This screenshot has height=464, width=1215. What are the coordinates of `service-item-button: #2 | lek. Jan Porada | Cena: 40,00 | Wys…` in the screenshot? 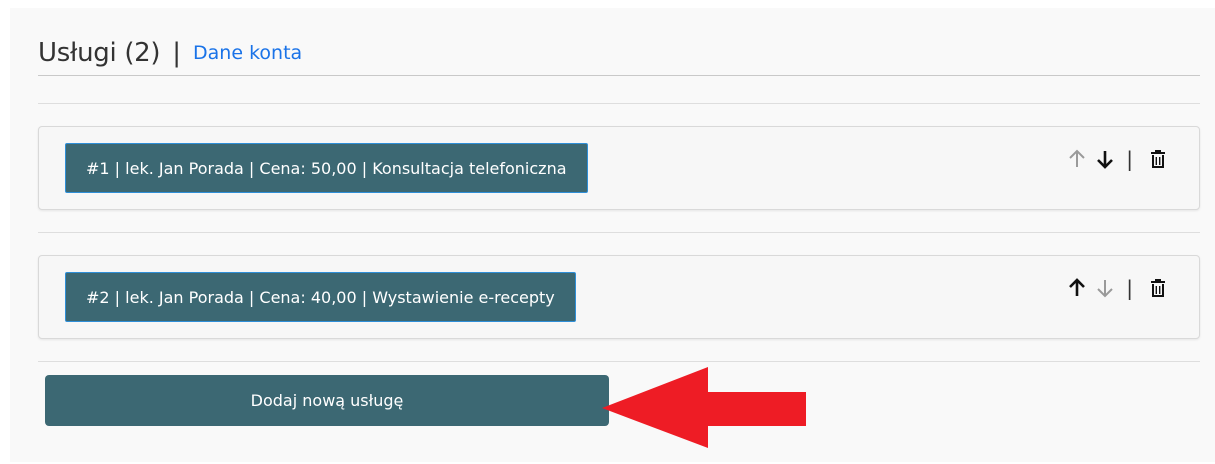 It's located at (320, 297).